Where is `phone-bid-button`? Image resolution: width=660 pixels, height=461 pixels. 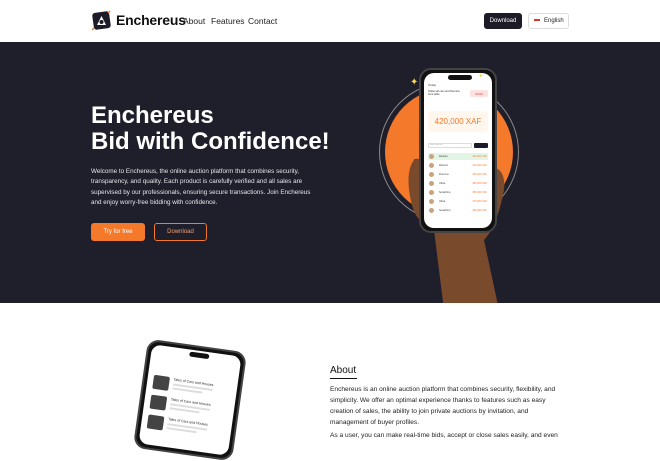 phone-bid-button is located at coordinates (481, 145).